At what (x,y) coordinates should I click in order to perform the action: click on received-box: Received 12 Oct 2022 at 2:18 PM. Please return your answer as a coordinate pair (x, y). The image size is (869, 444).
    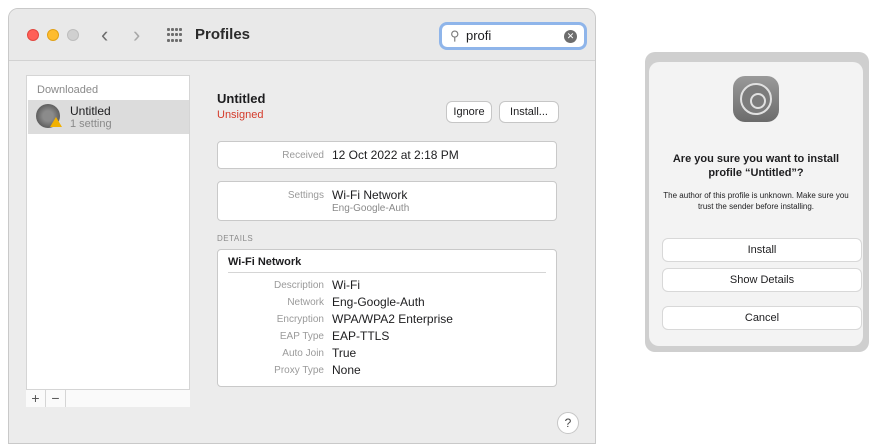
    Looking at the image, I should click on (387, 155).